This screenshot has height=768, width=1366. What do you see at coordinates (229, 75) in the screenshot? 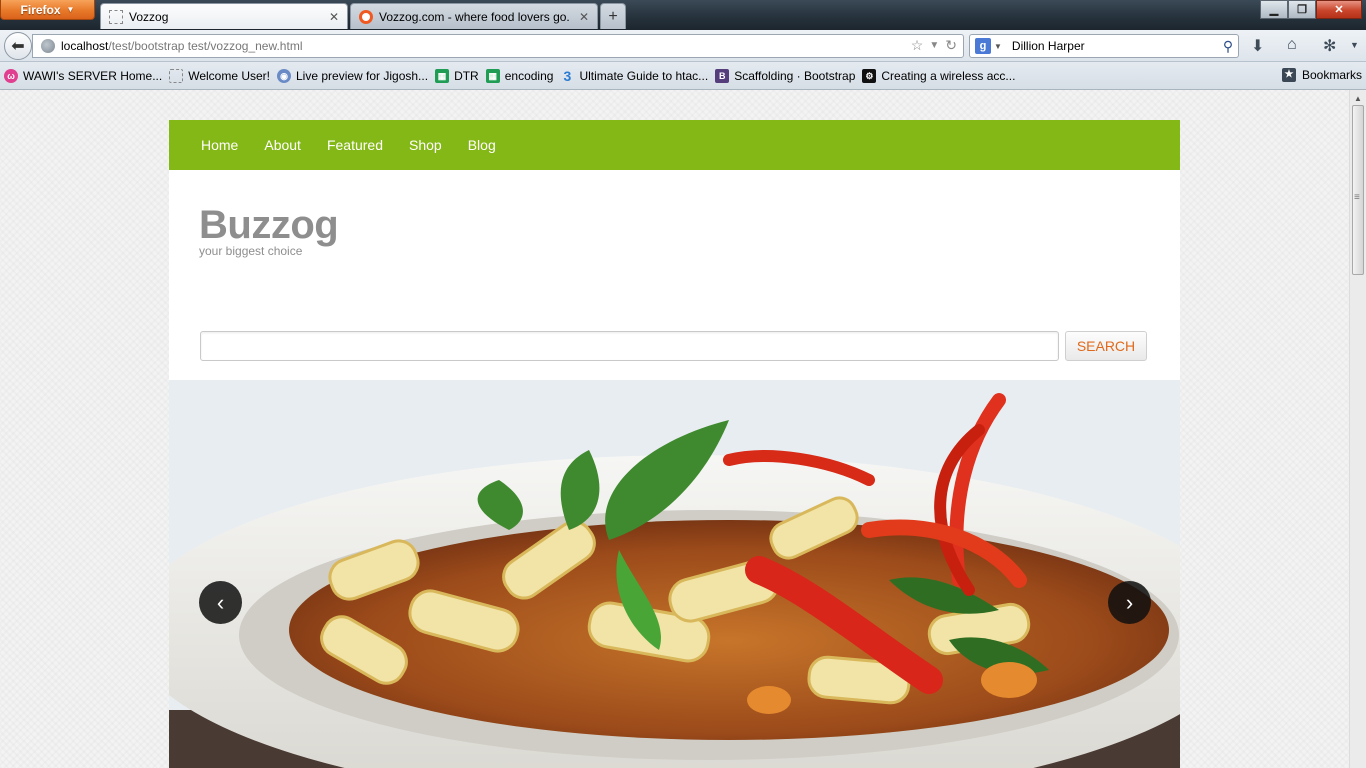
I see `bookmark-label: Welcome User!` at bounding box center [229, 75].